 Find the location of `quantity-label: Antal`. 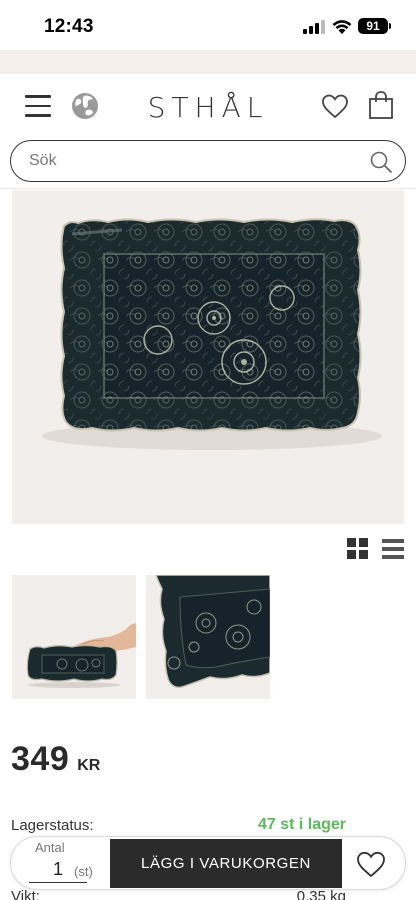

quantity-label: Antal is located at coordinates (50, 847).